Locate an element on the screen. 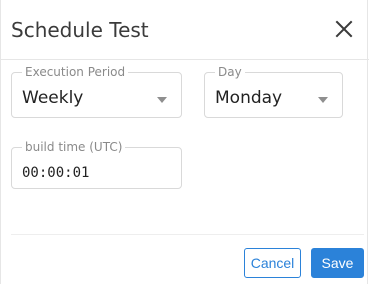  build-time-value: 00:00:01 is located at coordinates (55, 173).